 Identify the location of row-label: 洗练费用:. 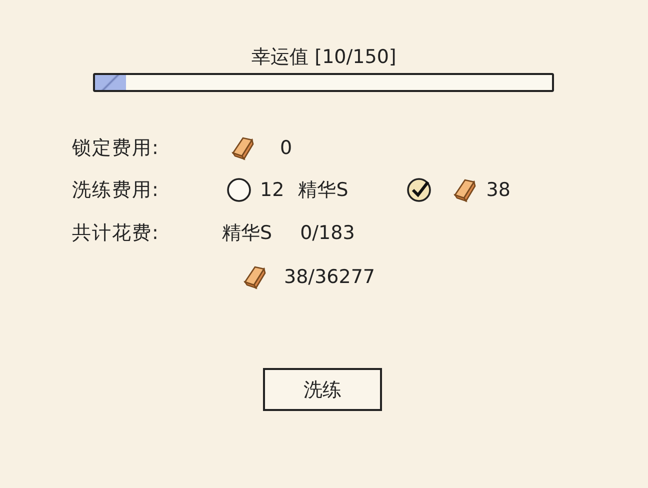
(116, 190).